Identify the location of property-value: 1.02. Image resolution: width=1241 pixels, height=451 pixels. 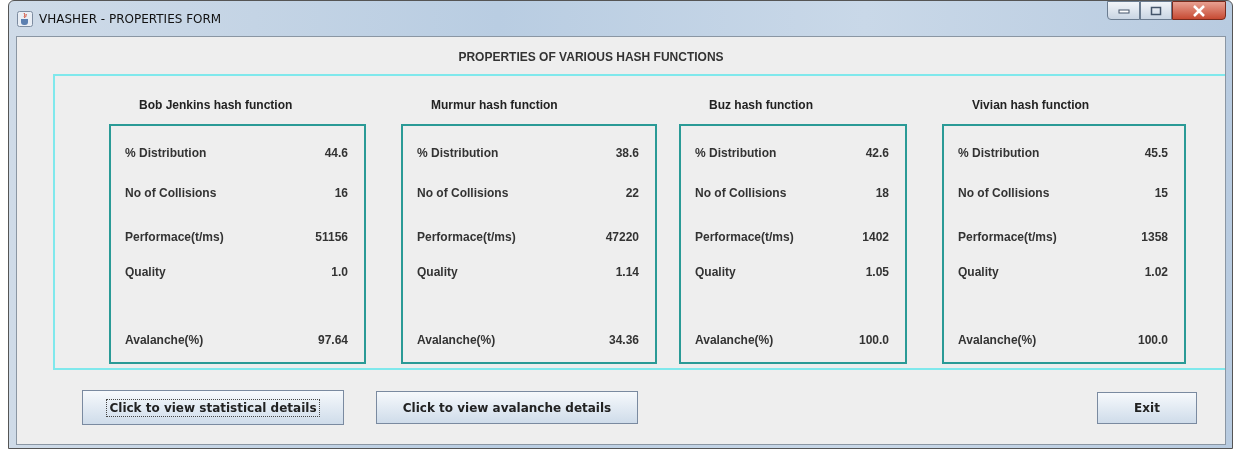
(1156, 273).